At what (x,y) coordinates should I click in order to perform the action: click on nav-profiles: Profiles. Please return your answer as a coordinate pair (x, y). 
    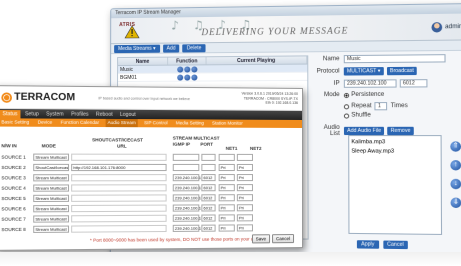
    Looking at the image, I should click on (80, 114).